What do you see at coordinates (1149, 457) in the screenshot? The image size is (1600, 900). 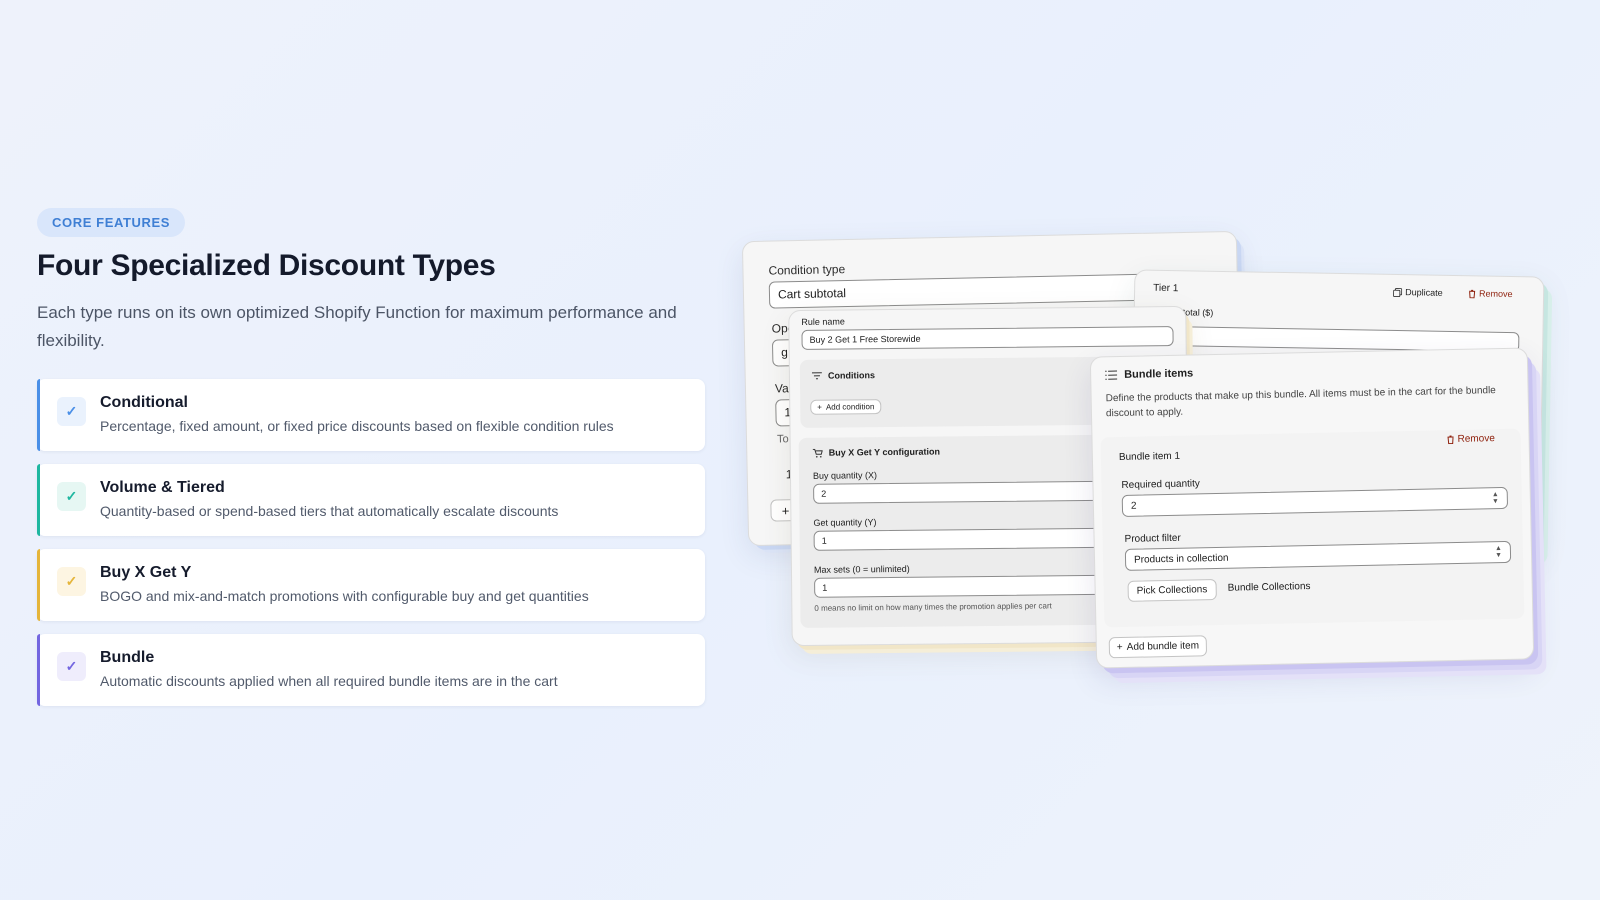 I see `bundle-item-title: Bundle item 1` at bounding box center [1149, 457].